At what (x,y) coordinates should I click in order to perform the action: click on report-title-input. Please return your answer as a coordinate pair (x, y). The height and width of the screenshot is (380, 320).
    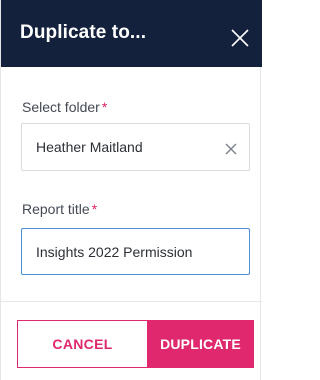
    Looking at the image, I should click on (135, 251).